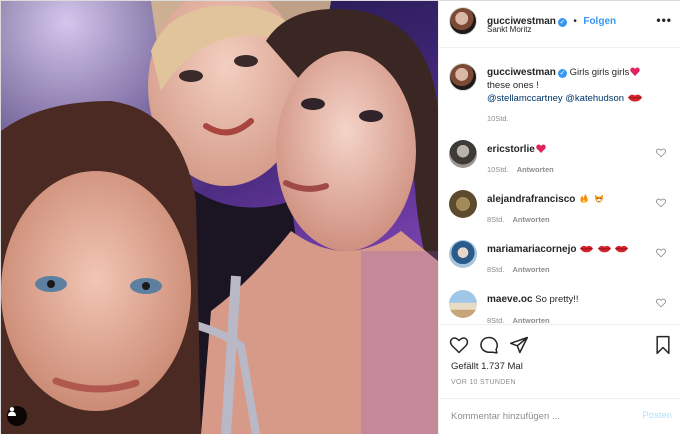 Image resolution: width=680 pixels, height=434 pixels. What do you see at coordinates (17, 416) in the screenshot?
I see `tagged-users-button` at bounding box center [17, 416].